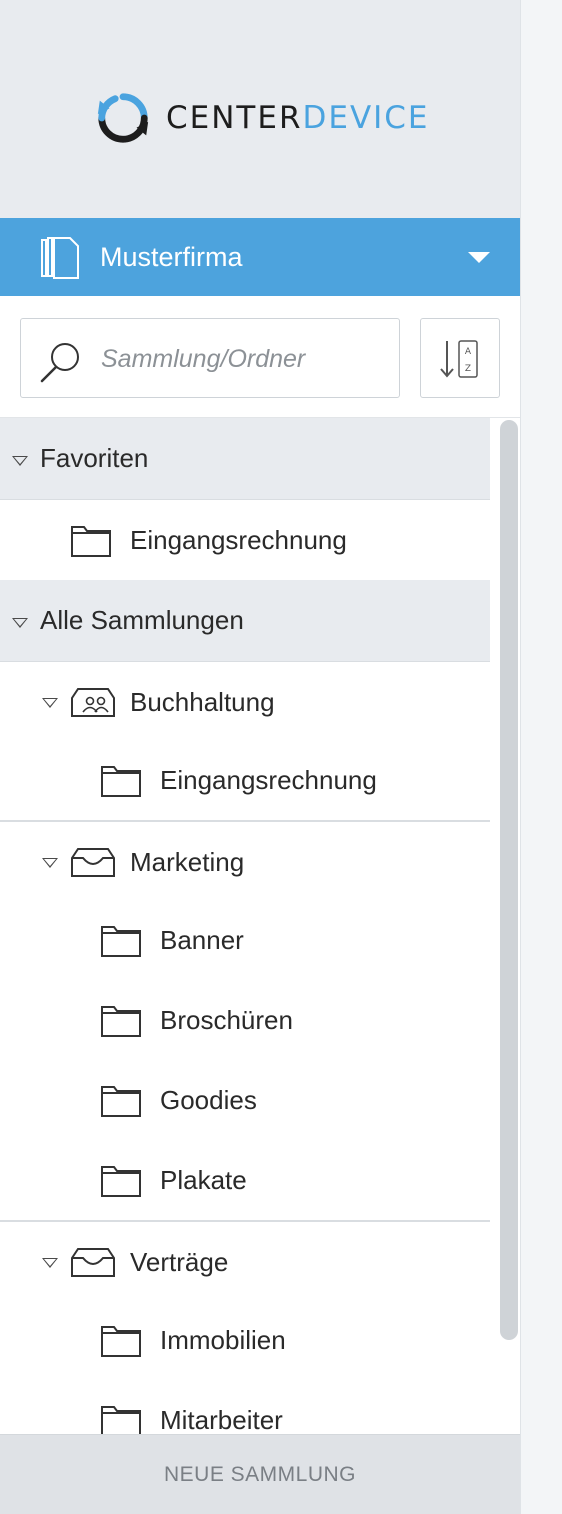  Describe the element at coordinates (238, 539) in the screenshot. I see `favorite-item-label: Eingangsrechnung` at that location.